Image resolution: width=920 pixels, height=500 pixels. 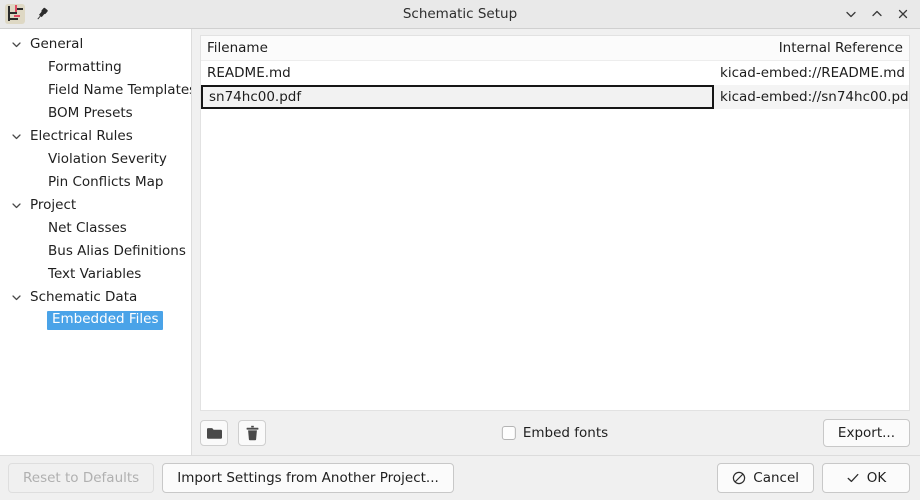 I want to click on reset-to-defaults-button: Reset to Defaults, so click(x=81, y=478).